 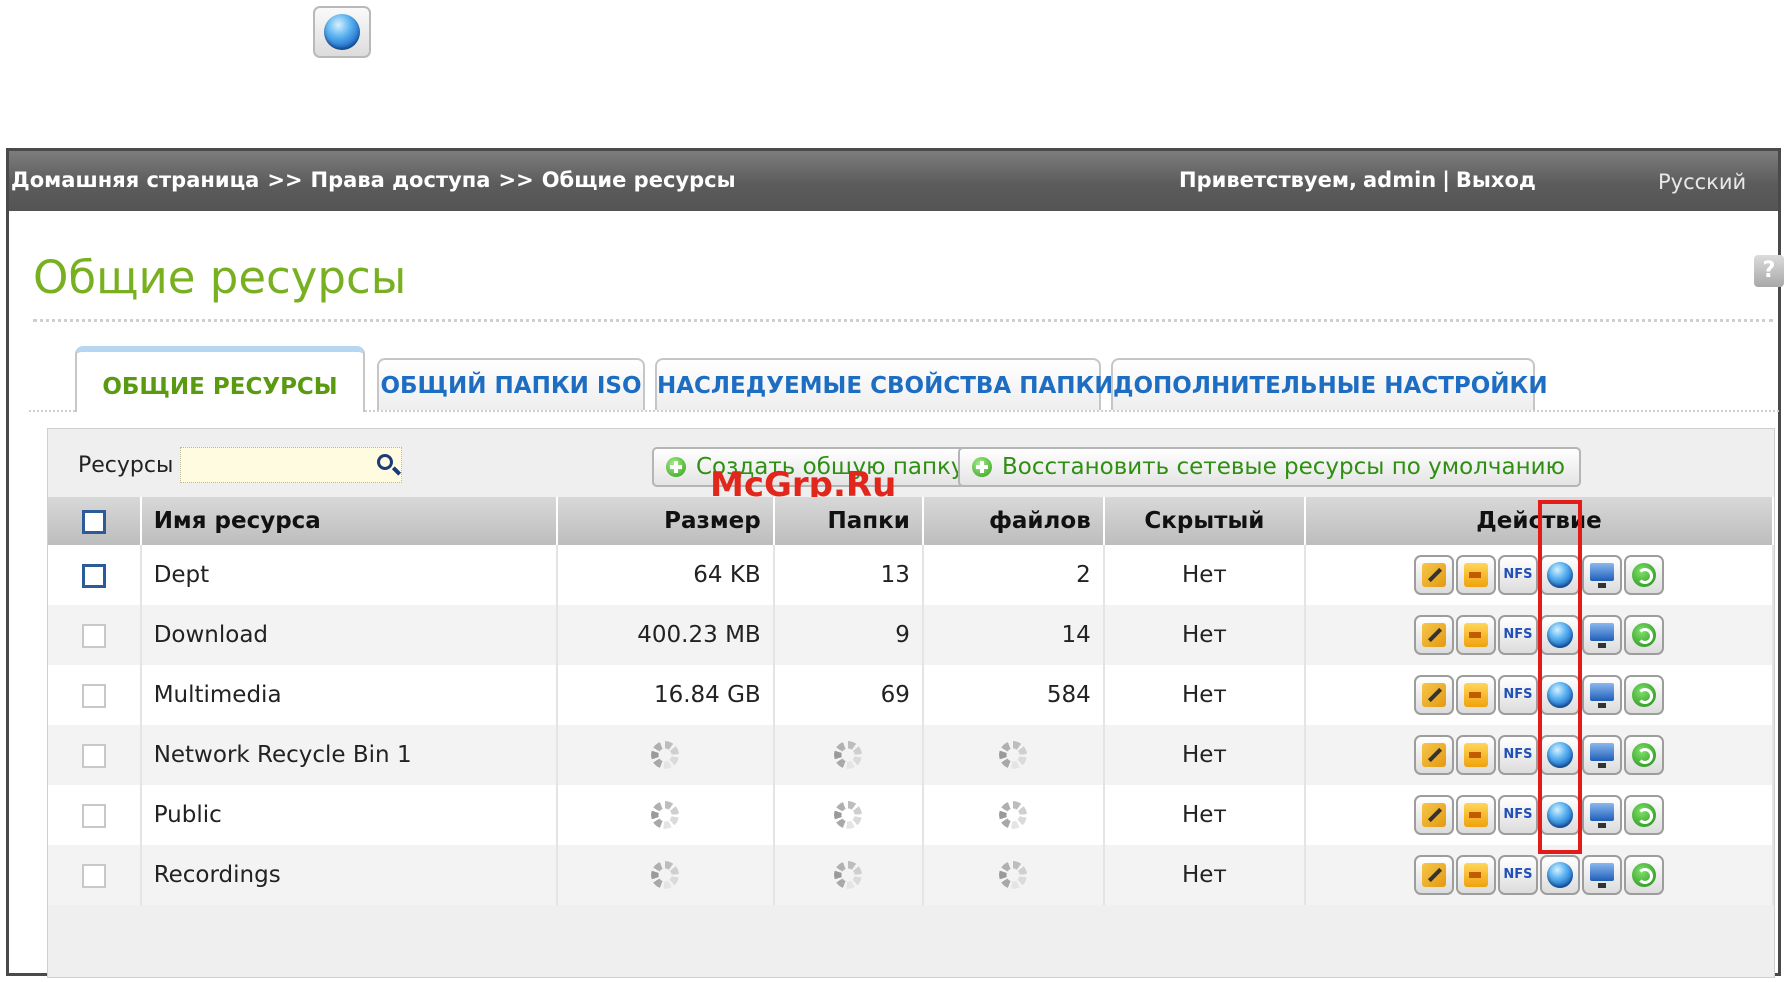 I want to click on edit-icon-glyph, so click(x=1433, y=575).